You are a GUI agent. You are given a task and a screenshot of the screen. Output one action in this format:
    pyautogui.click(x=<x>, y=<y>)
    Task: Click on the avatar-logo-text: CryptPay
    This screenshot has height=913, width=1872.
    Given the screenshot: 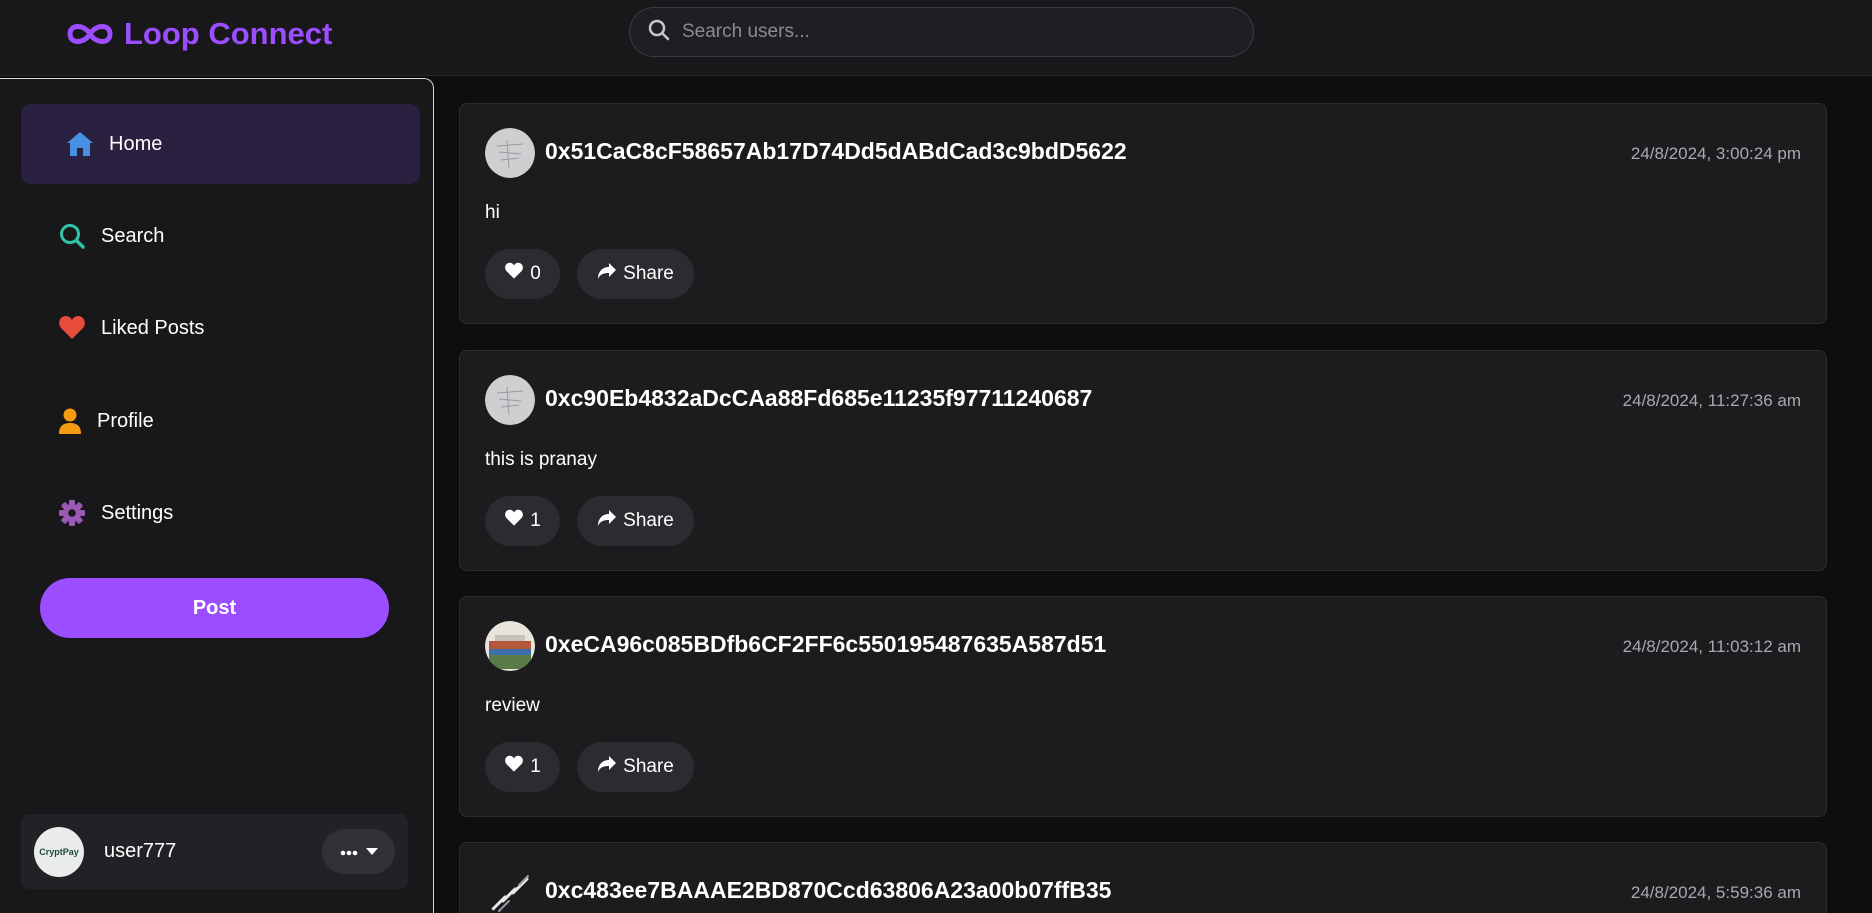 What is the action you would take?
    pyautogui.click(x=59, y=851)
    